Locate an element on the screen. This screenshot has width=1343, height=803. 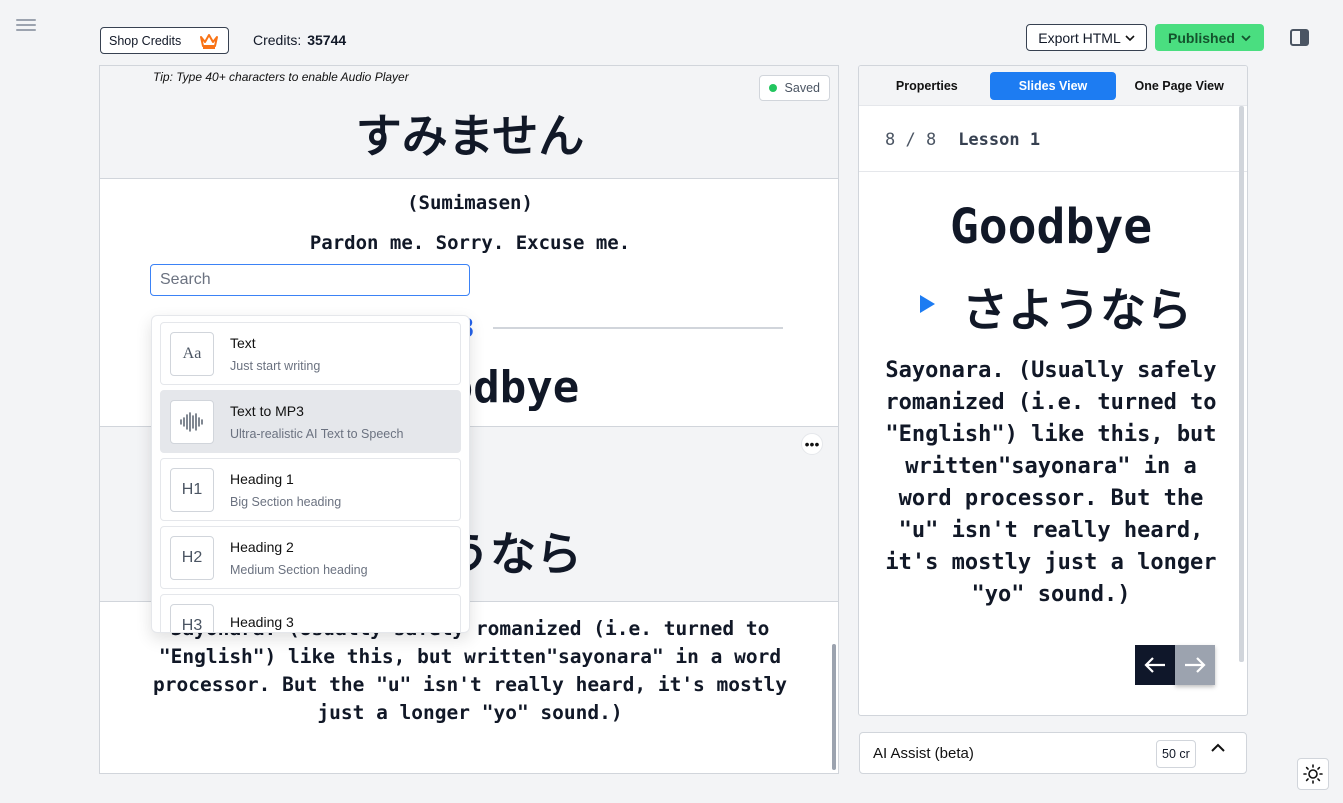
toggle-sidebar-icon is located at coordinates (1299, 37).